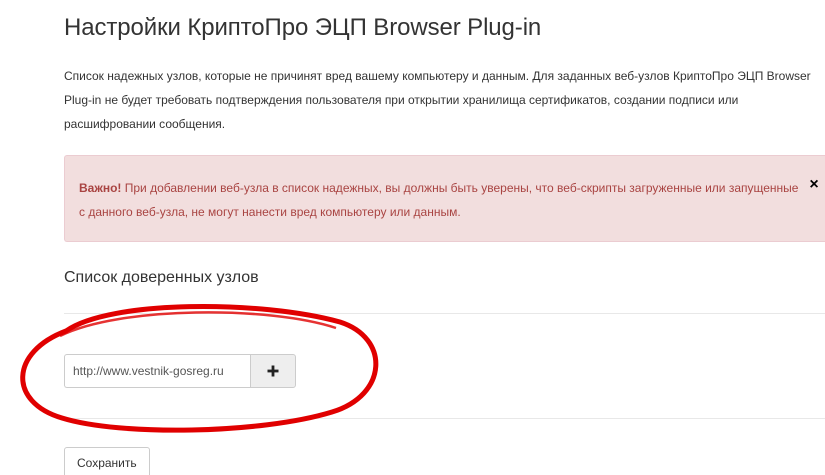  I want to click on add-host-button, so click(273, 371).